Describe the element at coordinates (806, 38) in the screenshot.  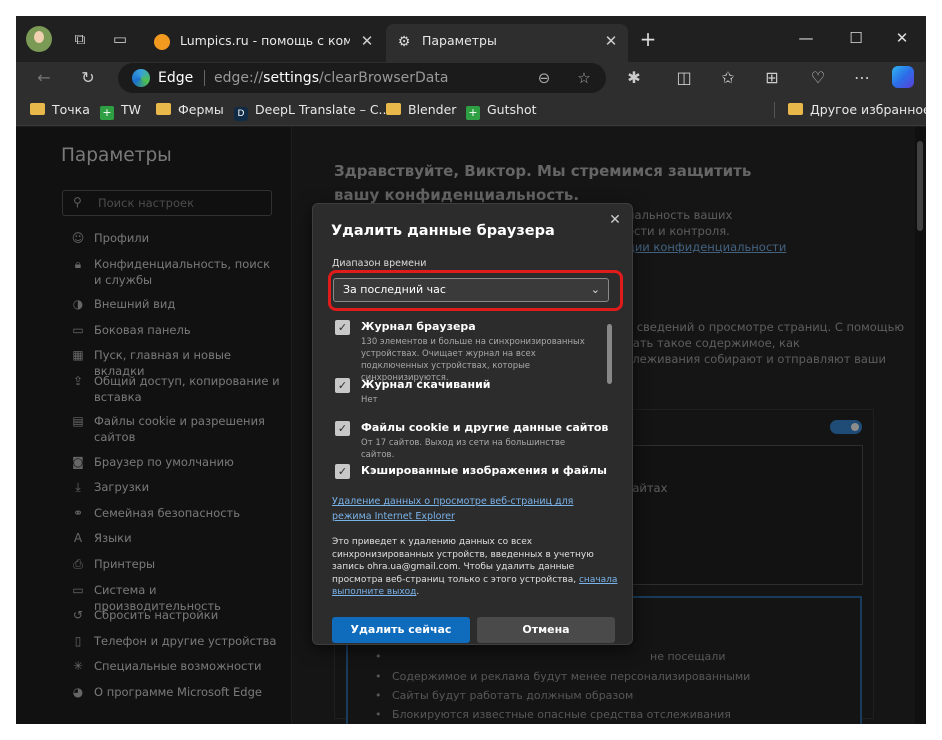
I see `minimize-button: —` at that location.